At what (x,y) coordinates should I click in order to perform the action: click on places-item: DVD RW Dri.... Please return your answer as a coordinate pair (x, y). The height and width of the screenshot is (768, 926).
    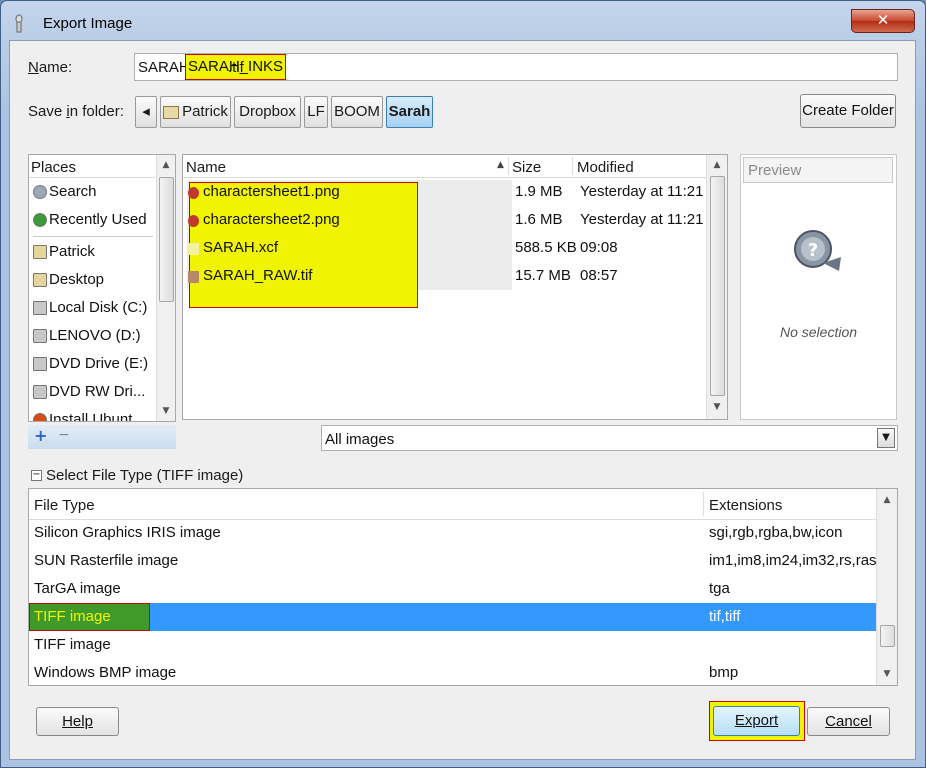
    Looking at the image, I should click on (92, 395).